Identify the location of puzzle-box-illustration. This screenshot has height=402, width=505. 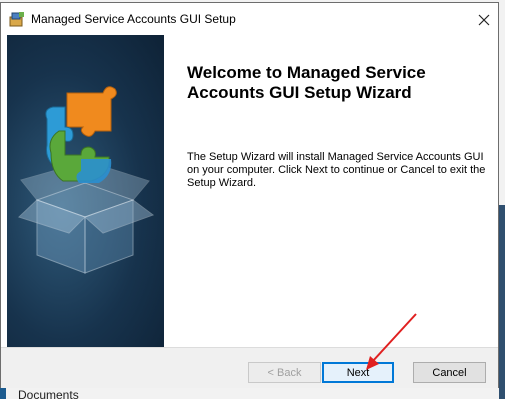
(86, 180).